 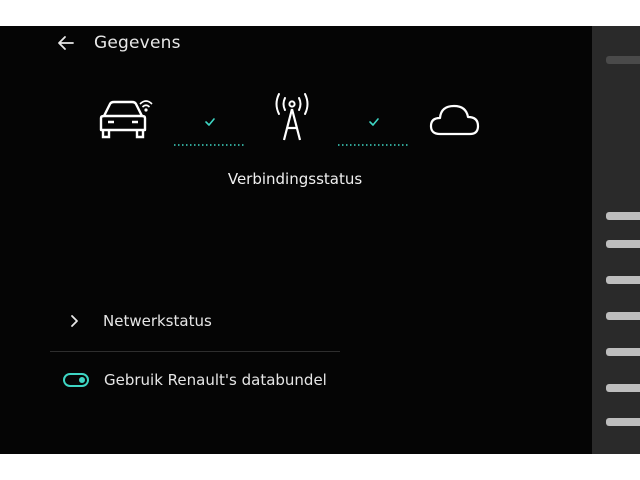 I want to click on connection-diagram, so click(x=293, y=120).